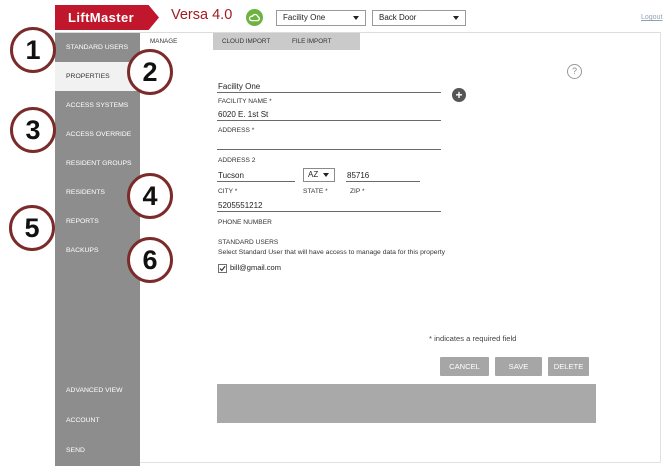  I want to click on city-field, so click(256, 175).